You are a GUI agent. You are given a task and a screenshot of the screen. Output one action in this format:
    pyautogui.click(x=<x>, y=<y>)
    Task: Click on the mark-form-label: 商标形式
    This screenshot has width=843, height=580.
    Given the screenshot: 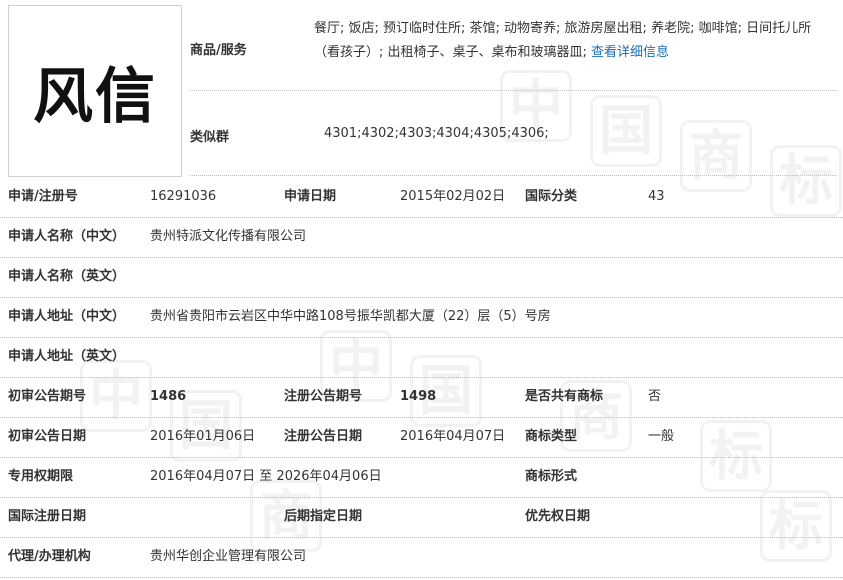 What is the action you would take?
    pyautogui.click(x=551, y=476)
    